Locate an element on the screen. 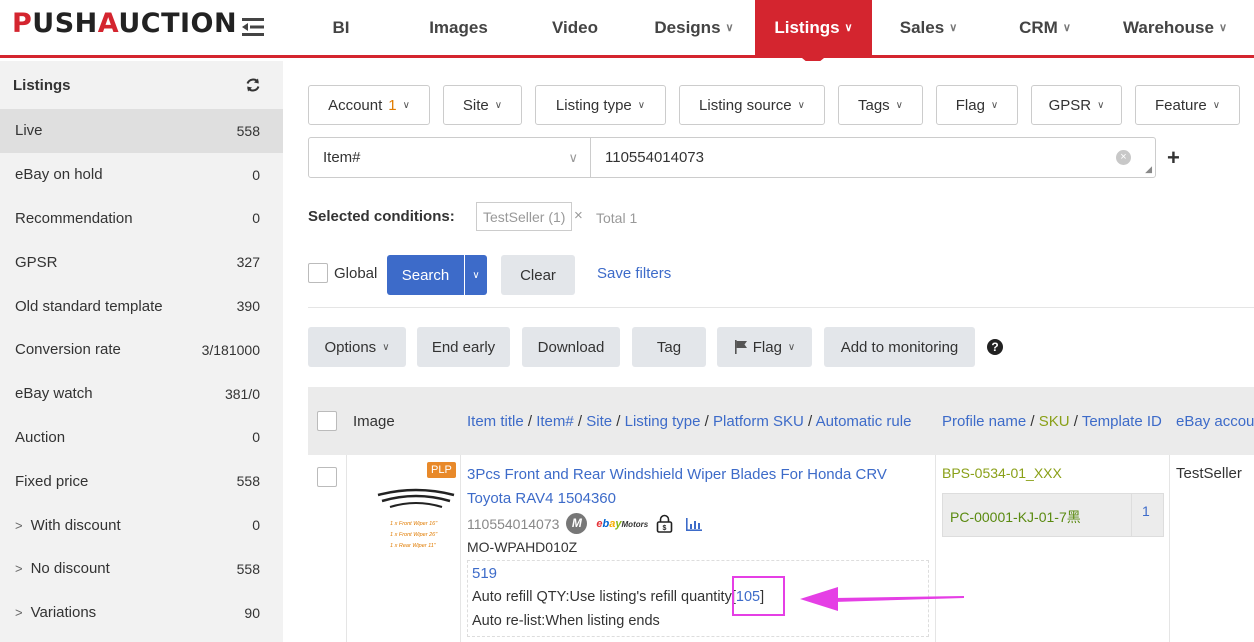 Image resolution: width=1254 pixels, height=642 pixels. sidebar-item-label: eBay on hold is located at coordinates (59, 175).